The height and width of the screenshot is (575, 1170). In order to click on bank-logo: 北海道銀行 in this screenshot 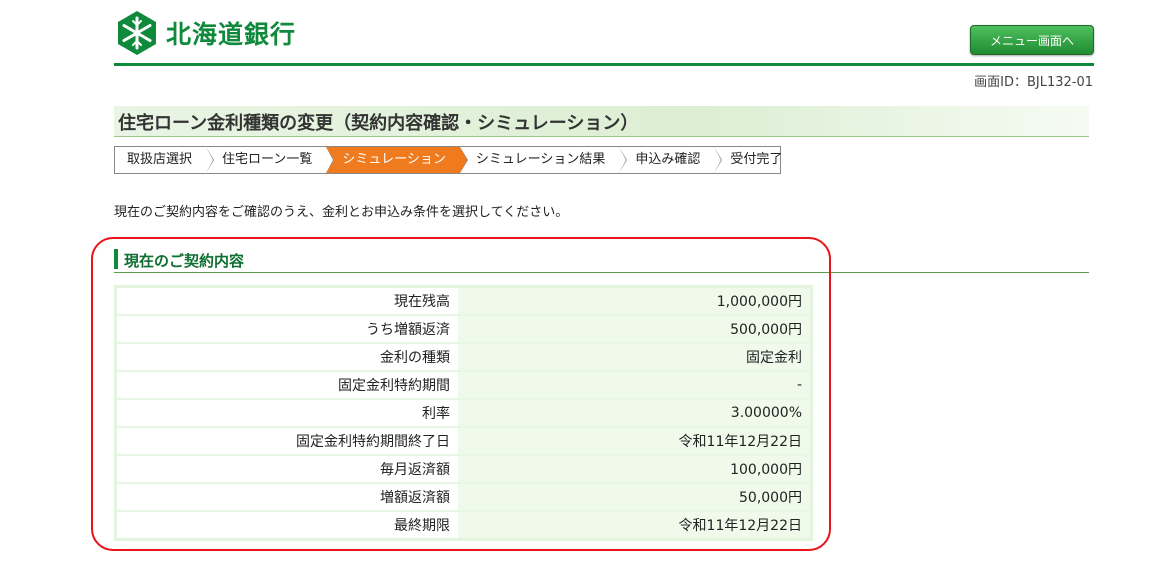, I will do `click(205, 33)`.